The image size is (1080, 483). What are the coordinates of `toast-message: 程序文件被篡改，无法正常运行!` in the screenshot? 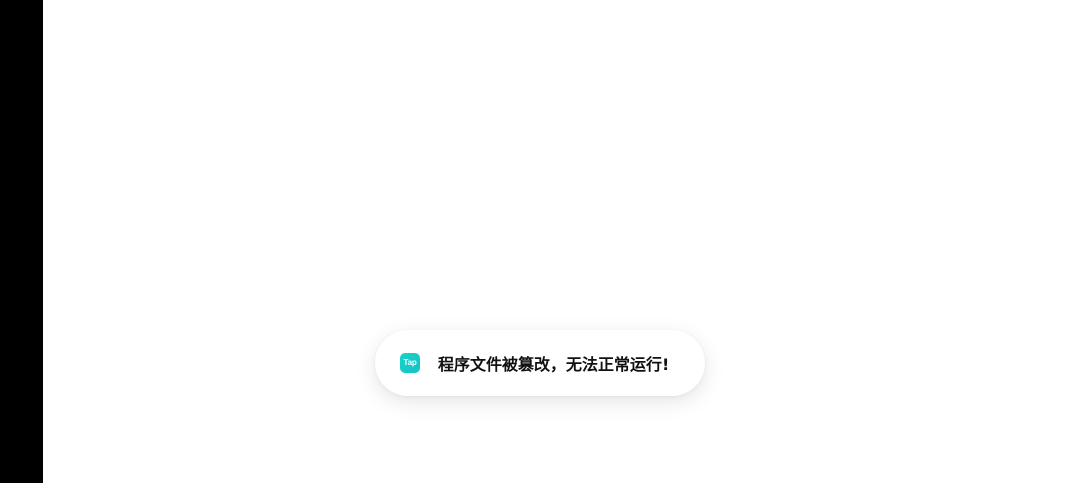 It's located at (554, 364).